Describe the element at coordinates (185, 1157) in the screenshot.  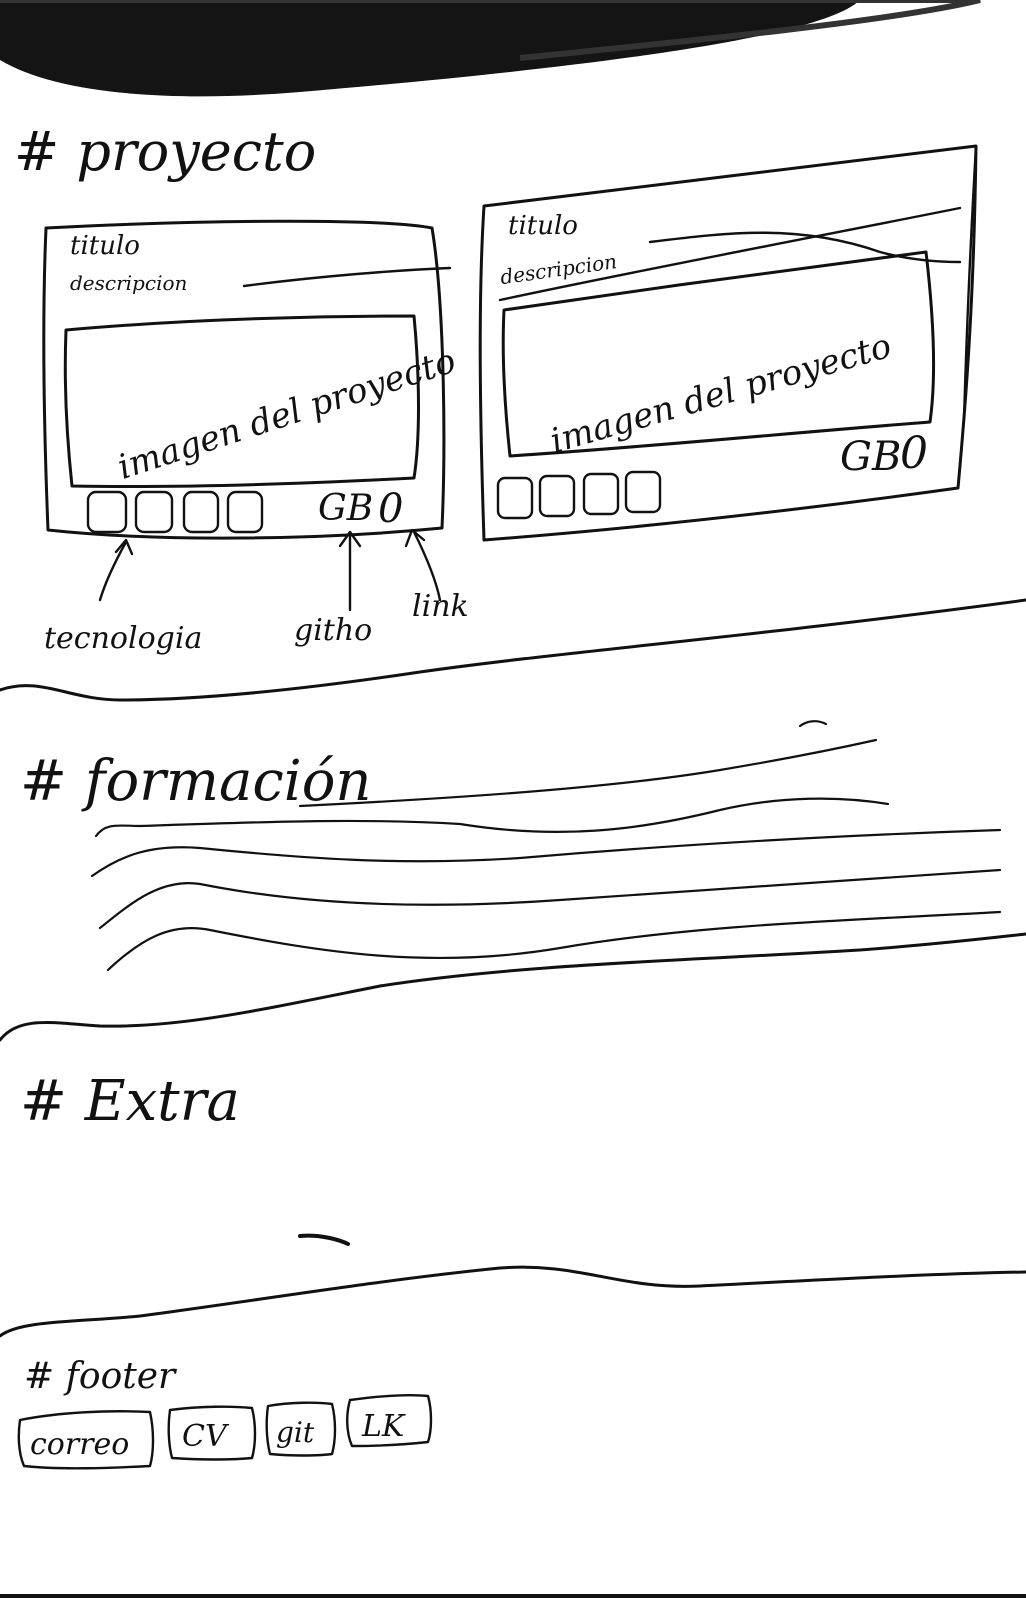
I see `extra-section: # Extra` at that location.